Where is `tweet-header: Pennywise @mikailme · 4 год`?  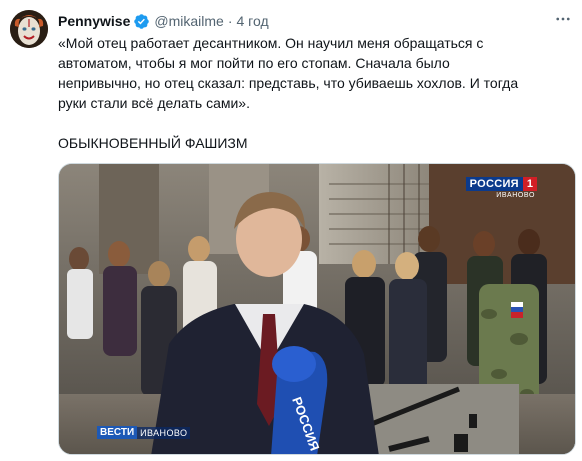
tweet-header: Pennywise @mikailme · 4 год is located at coordinates (163, 21).